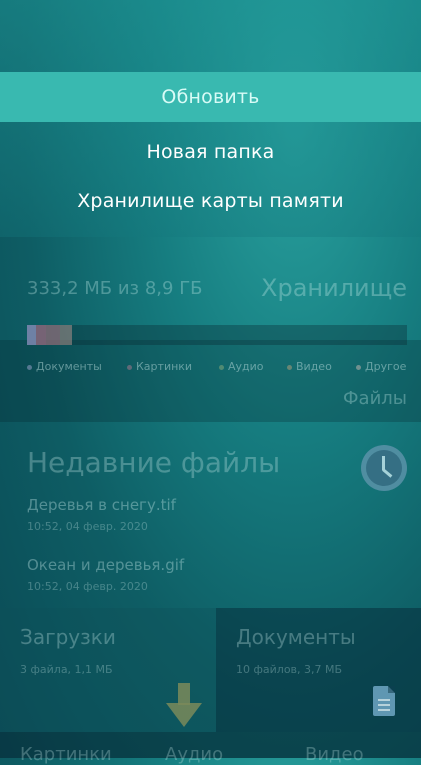  I want to click on files-link: Файлы, so click(375, 398).